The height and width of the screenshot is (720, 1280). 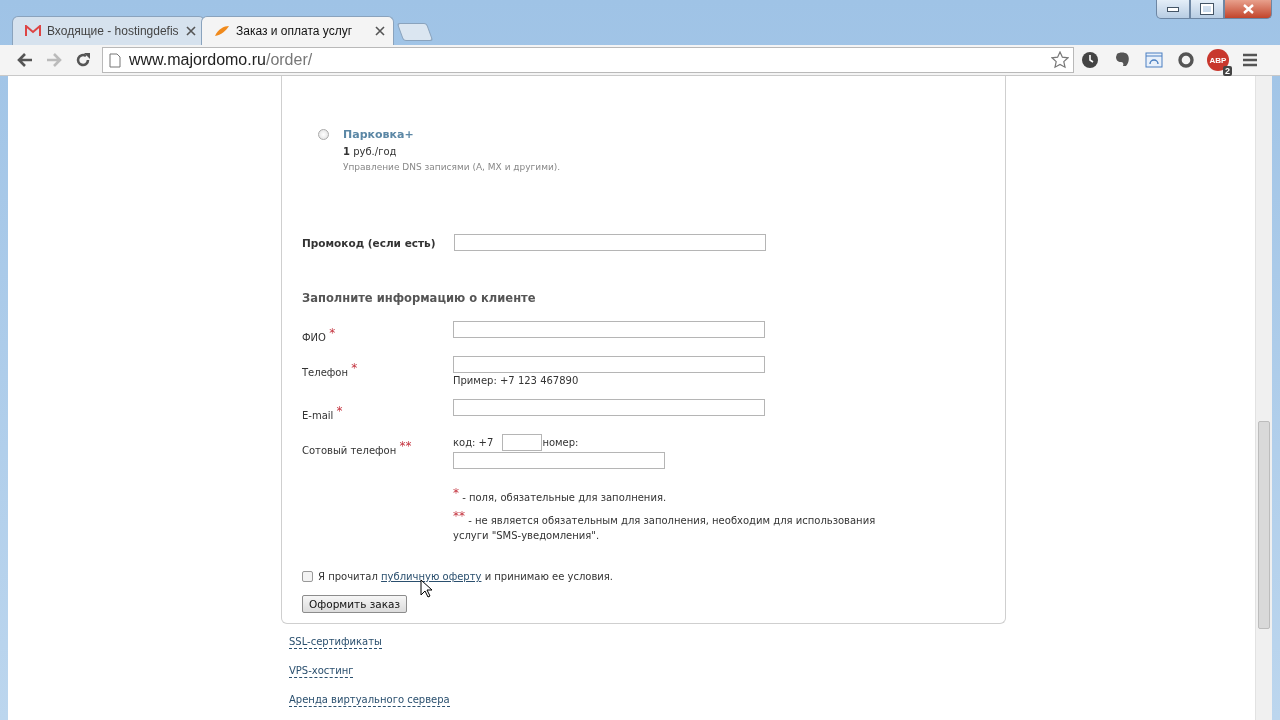 What do you see at coordinates (295, 31) in the screenshot?
I see `tab-title: Заказ и оплата услуг` at bounding box center [295, 31].